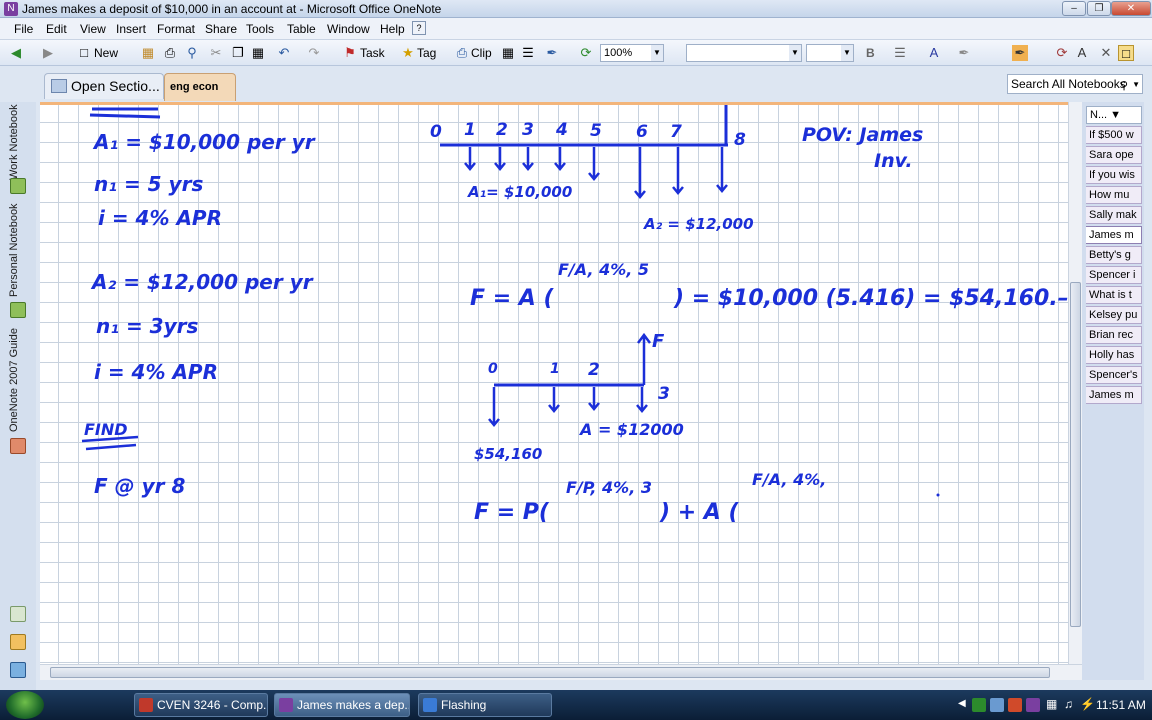 The width and height of the screenshot is (1152, 720). I want to click on vertical-scrollbar, so click(1075, 383).